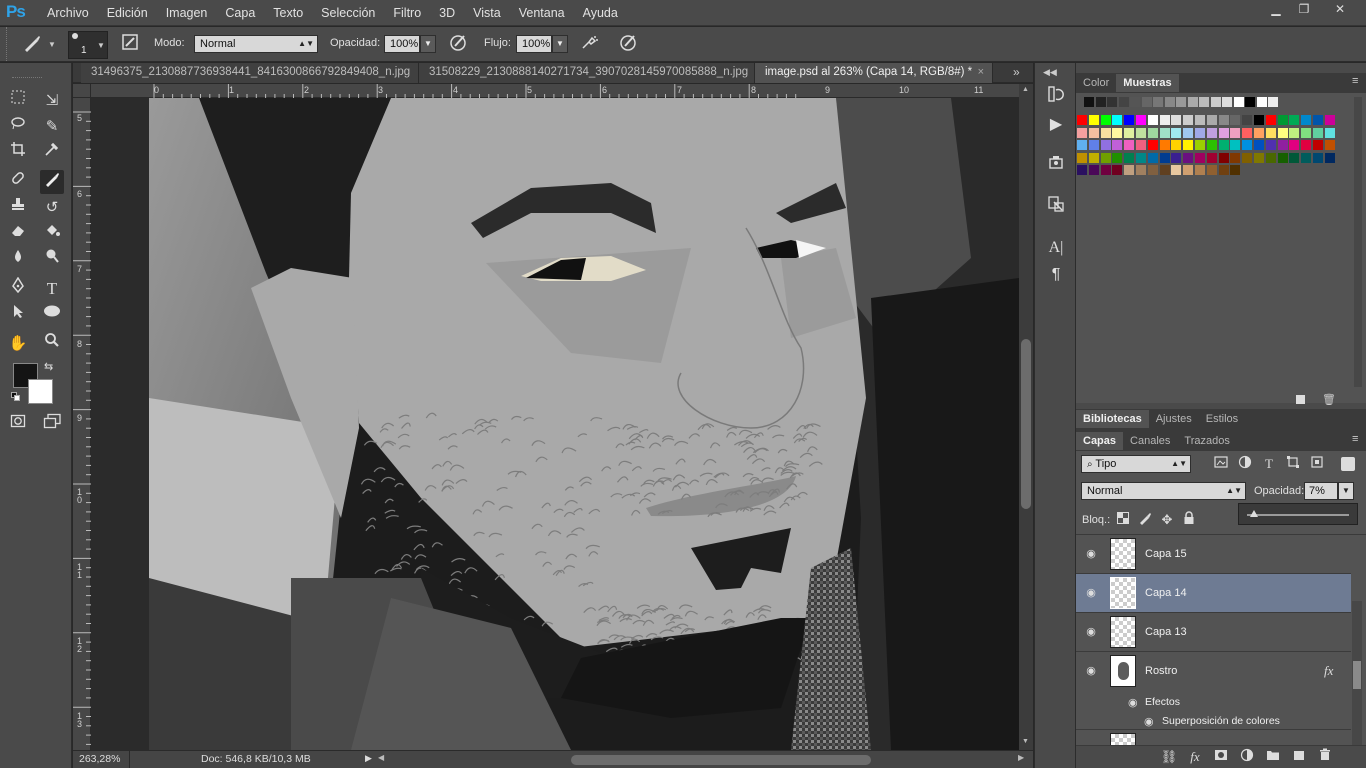 The height and width of the screenshot is (768, 1366). I want to click on layer-row-capa-14: ◉ Capa 14, so click(1213, 593).